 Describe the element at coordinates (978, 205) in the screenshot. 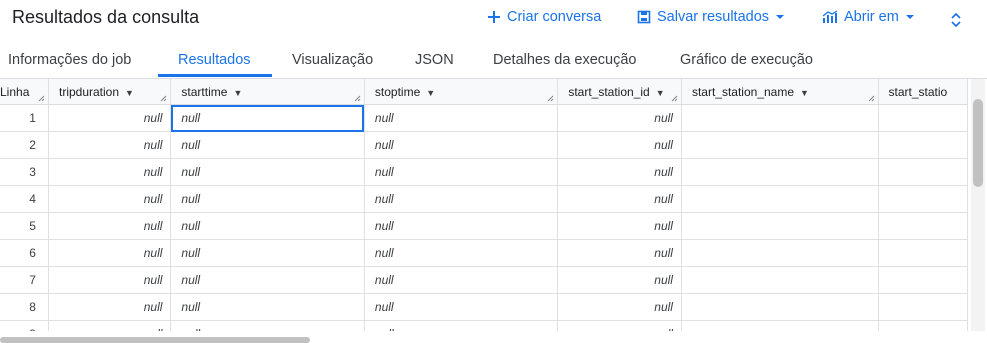

I see `vertical-scrollbar` at that location.